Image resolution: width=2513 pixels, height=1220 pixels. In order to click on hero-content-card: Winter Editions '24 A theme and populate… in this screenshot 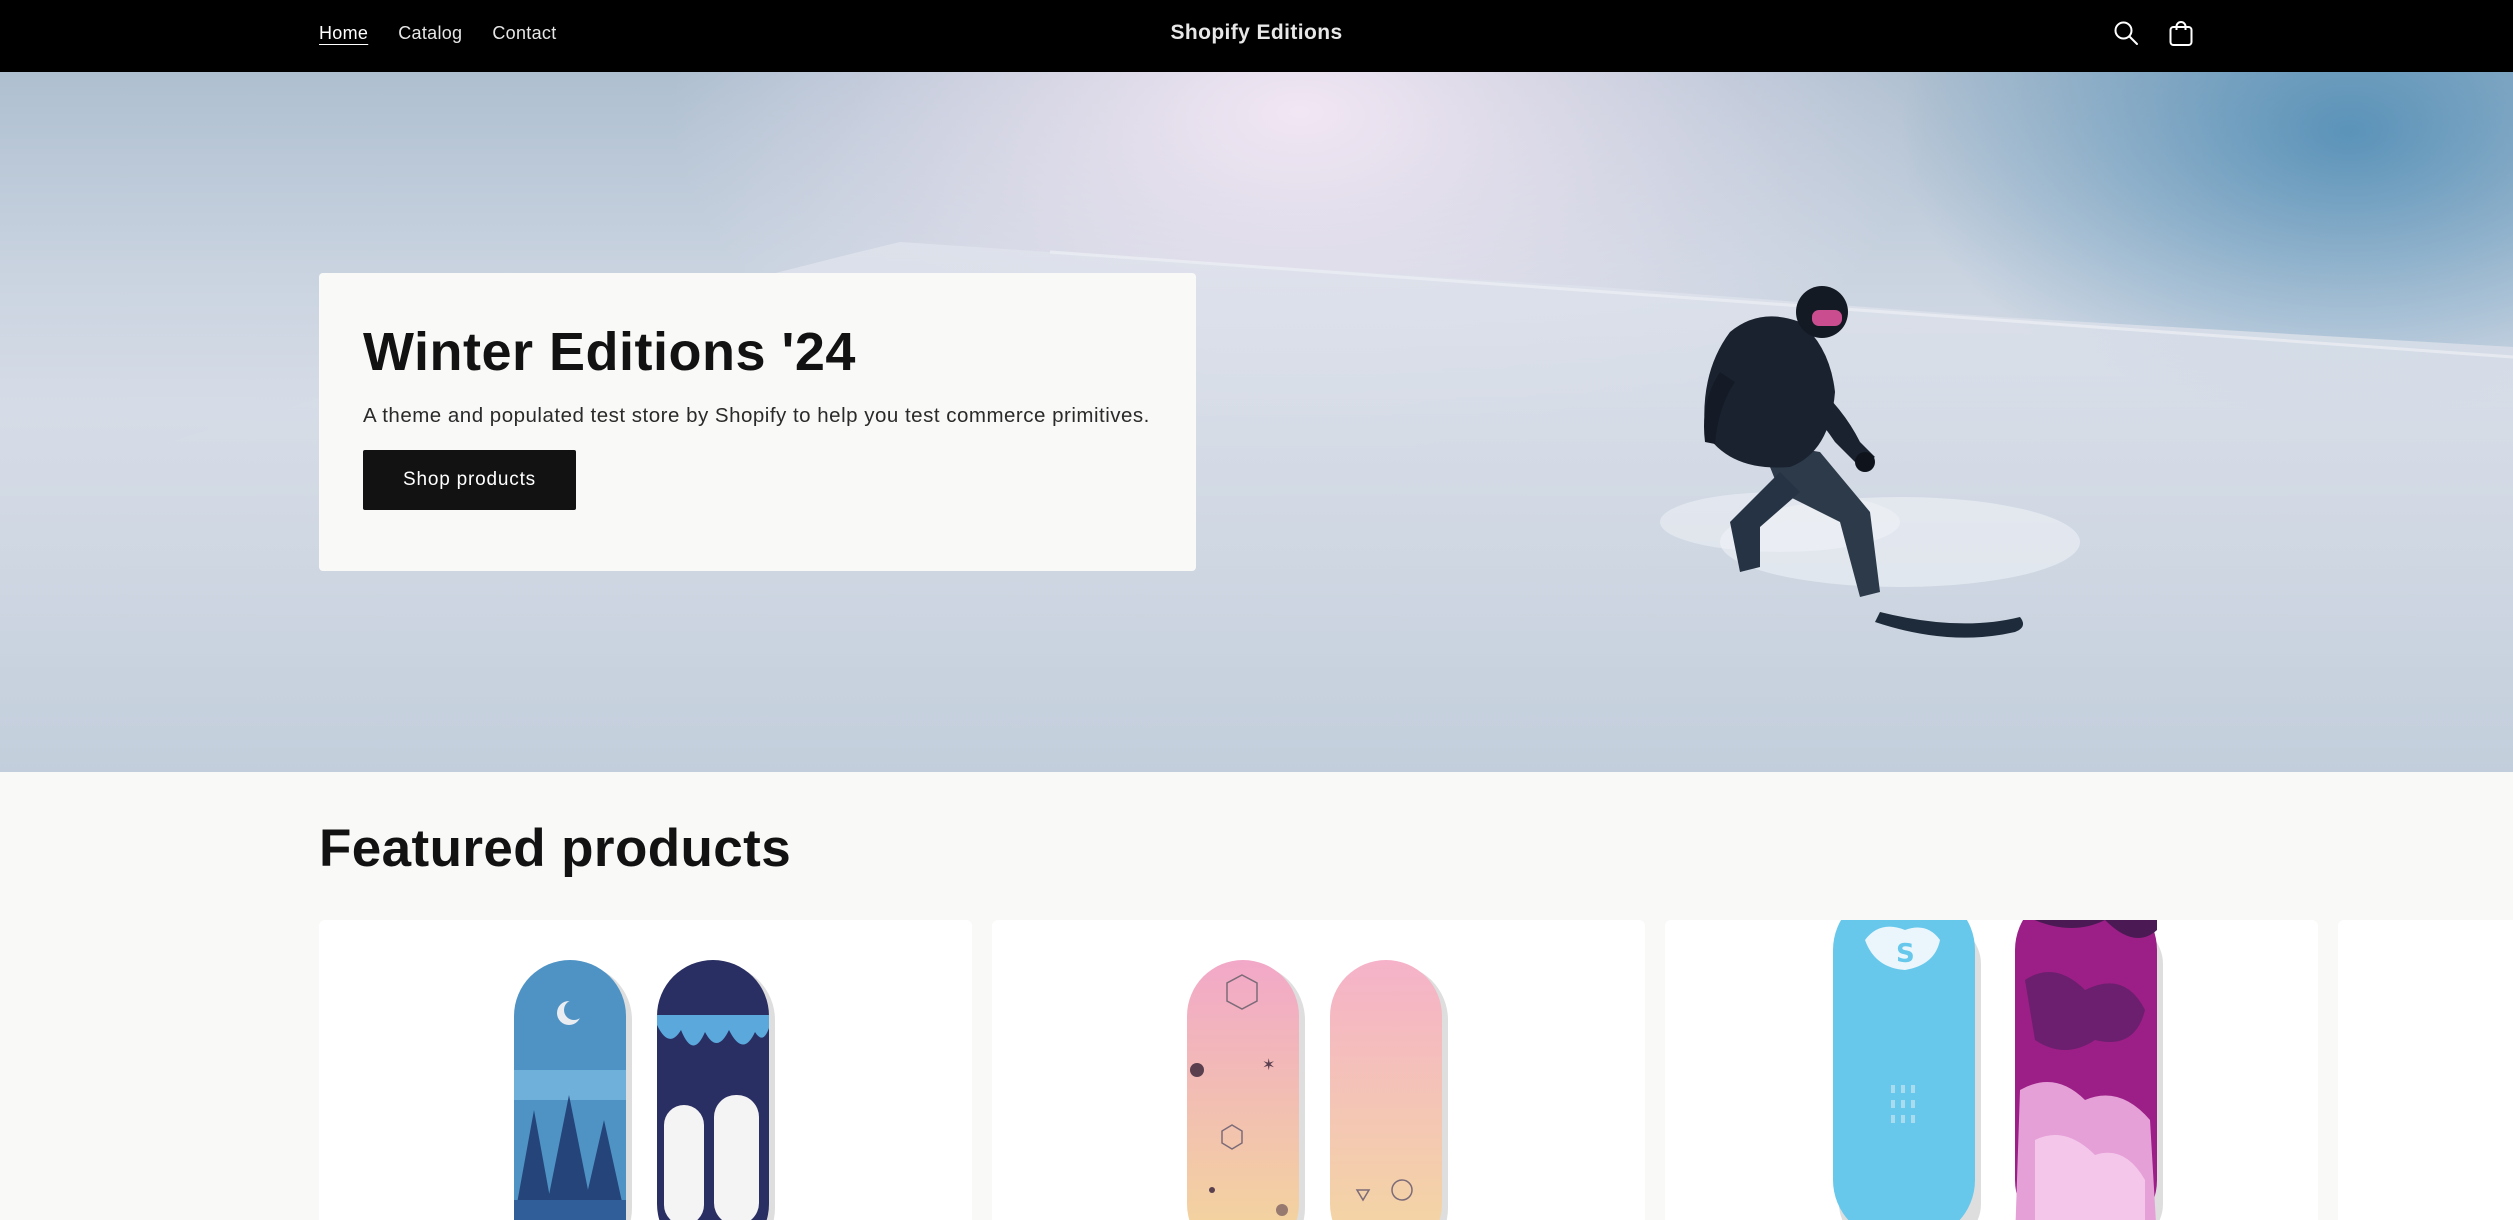, I will do `click(757, 422)`.